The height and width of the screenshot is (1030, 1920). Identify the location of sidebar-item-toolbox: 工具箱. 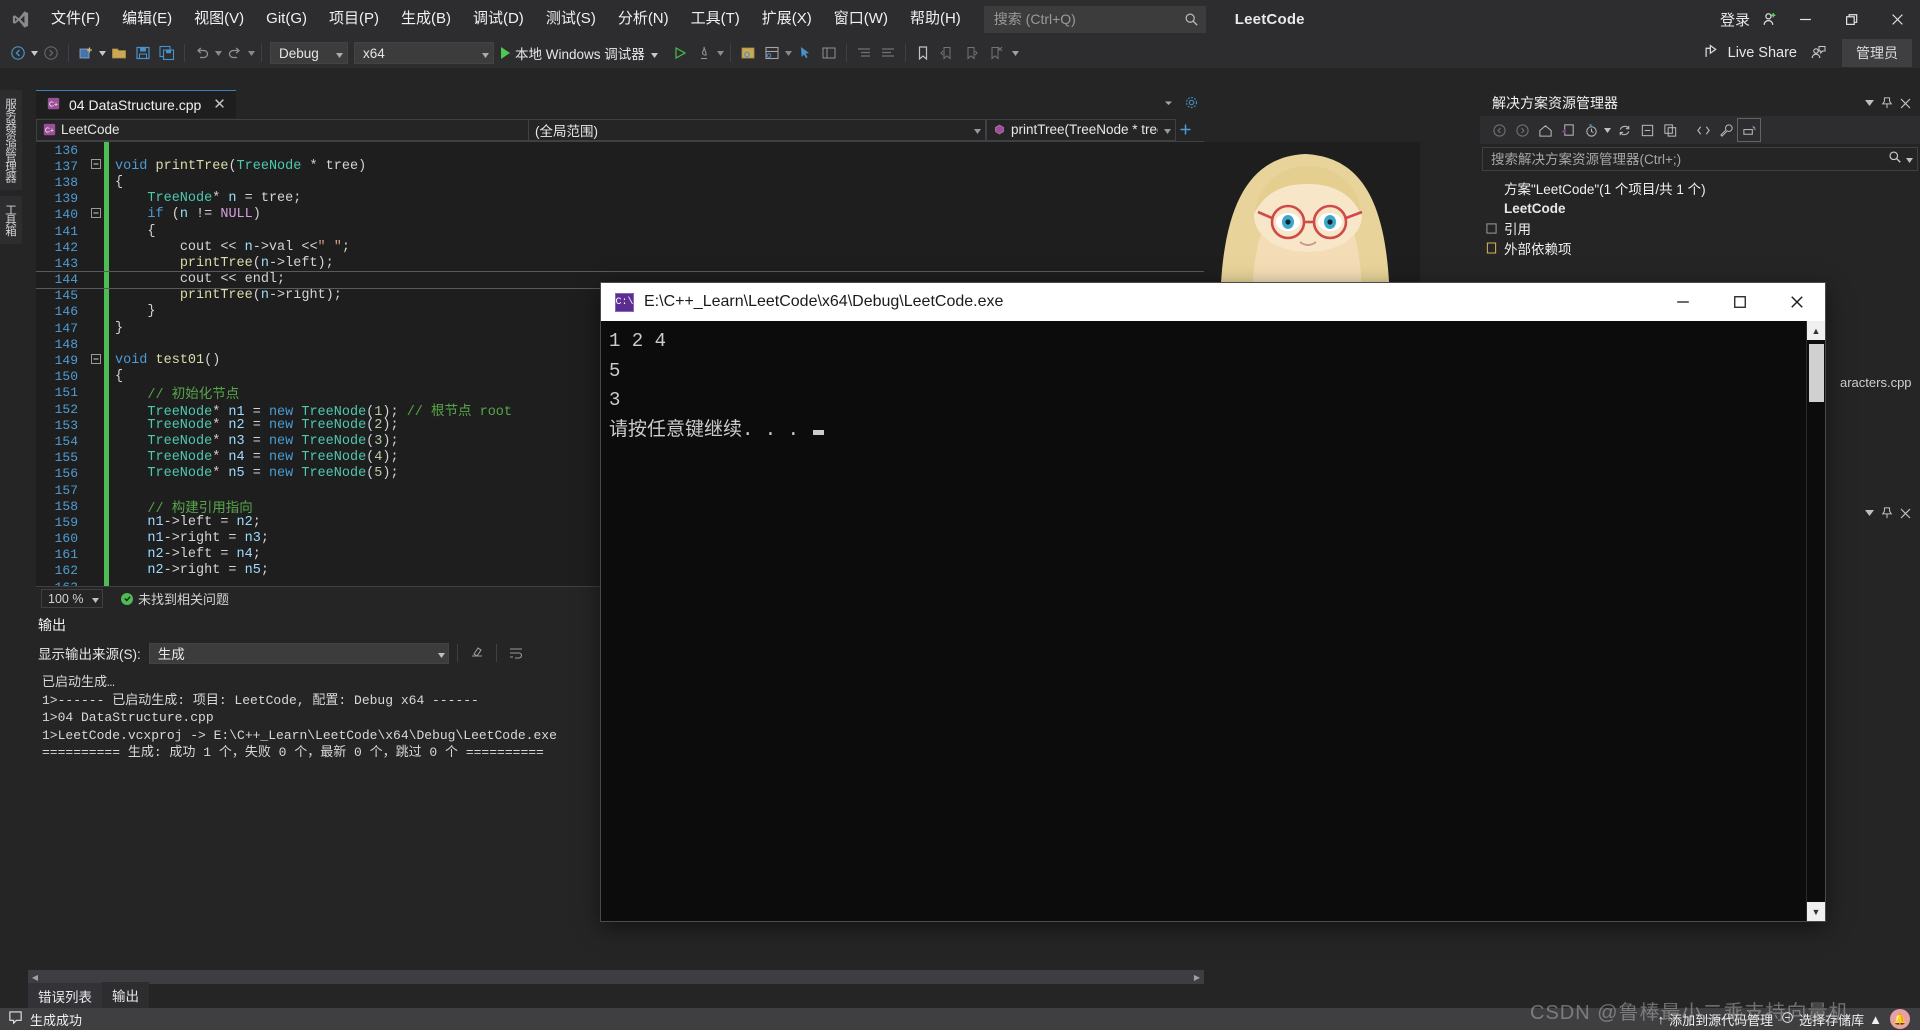
(11, 220).